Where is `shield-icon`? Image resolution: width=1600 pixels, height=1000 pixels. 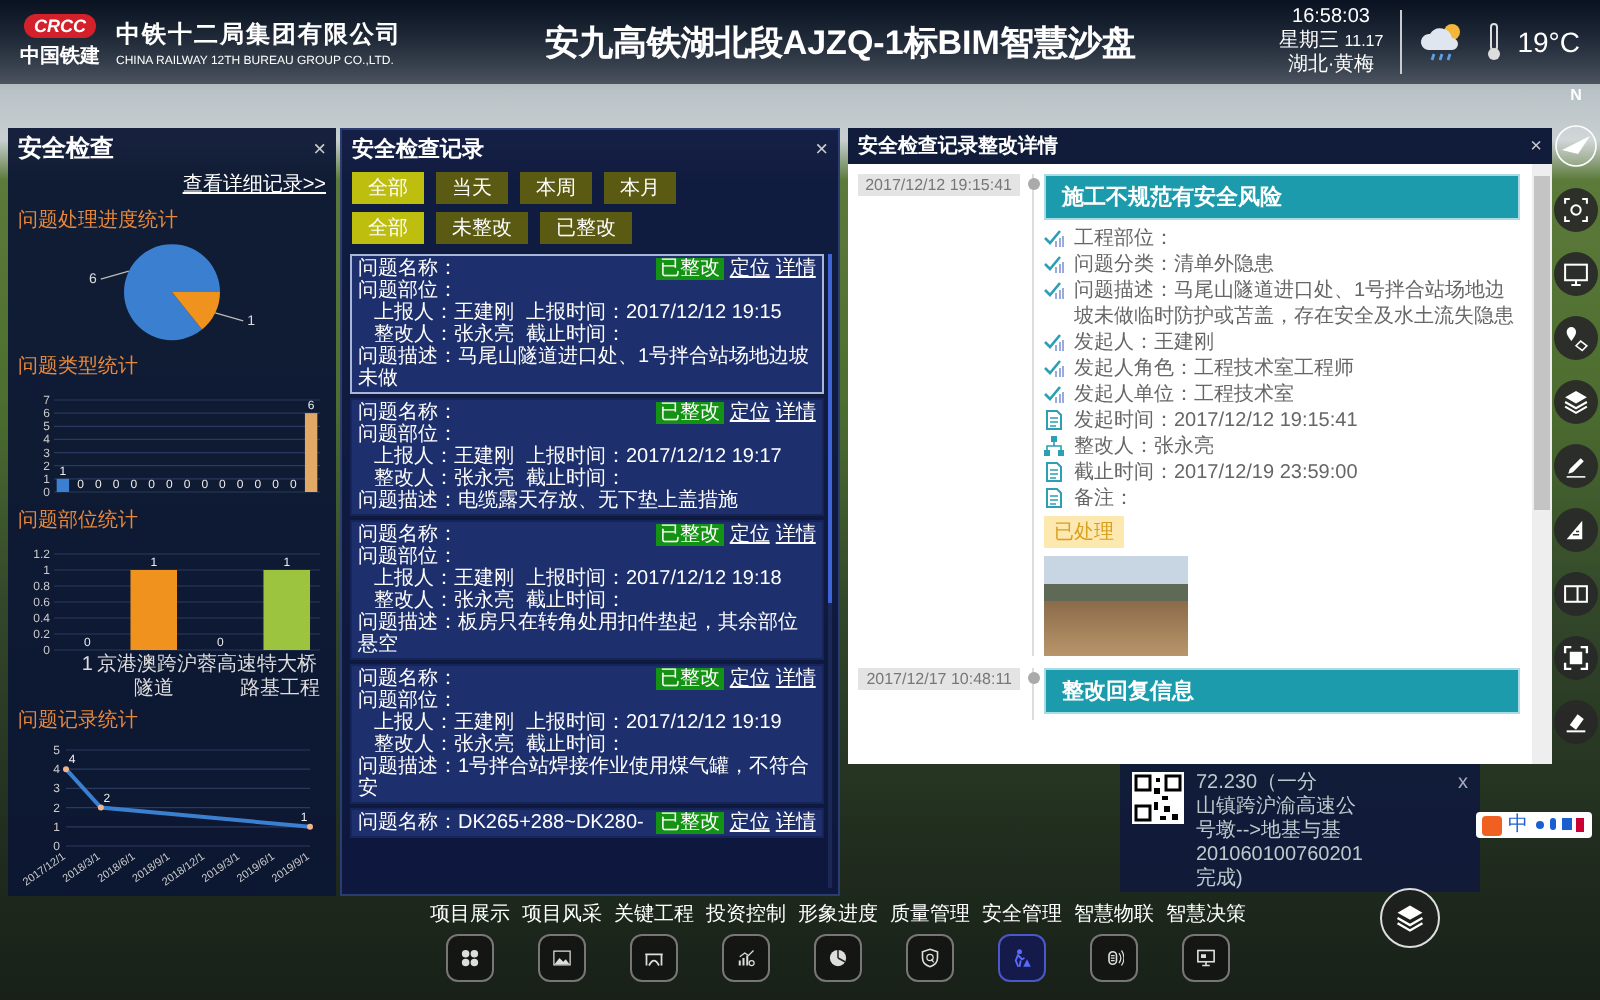 shield-icon is located at coordinates (930, 958).